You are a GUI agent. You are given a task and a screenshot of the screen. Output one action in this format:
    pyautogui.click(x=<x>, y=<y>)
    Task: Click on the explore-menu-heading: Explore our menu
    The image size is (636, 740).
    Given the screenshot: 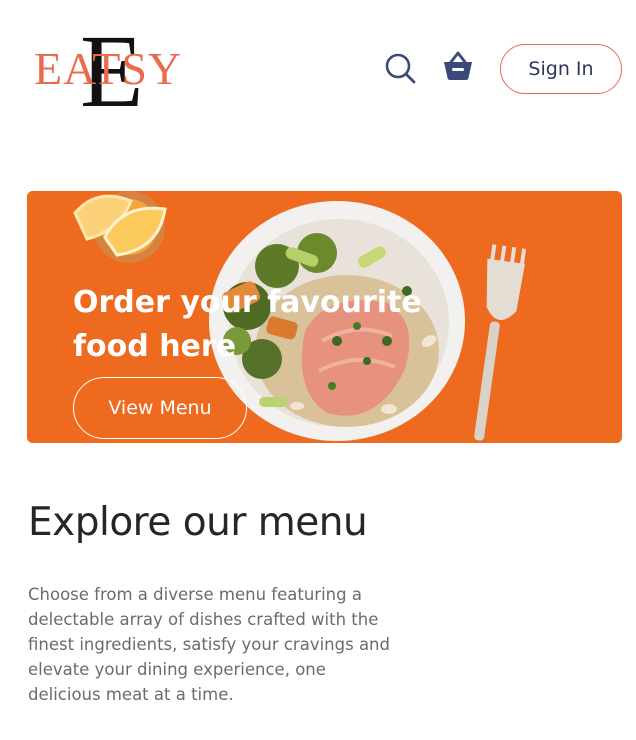 What is the action you would take?
    pyautogui.click(x=198, y=522)
    